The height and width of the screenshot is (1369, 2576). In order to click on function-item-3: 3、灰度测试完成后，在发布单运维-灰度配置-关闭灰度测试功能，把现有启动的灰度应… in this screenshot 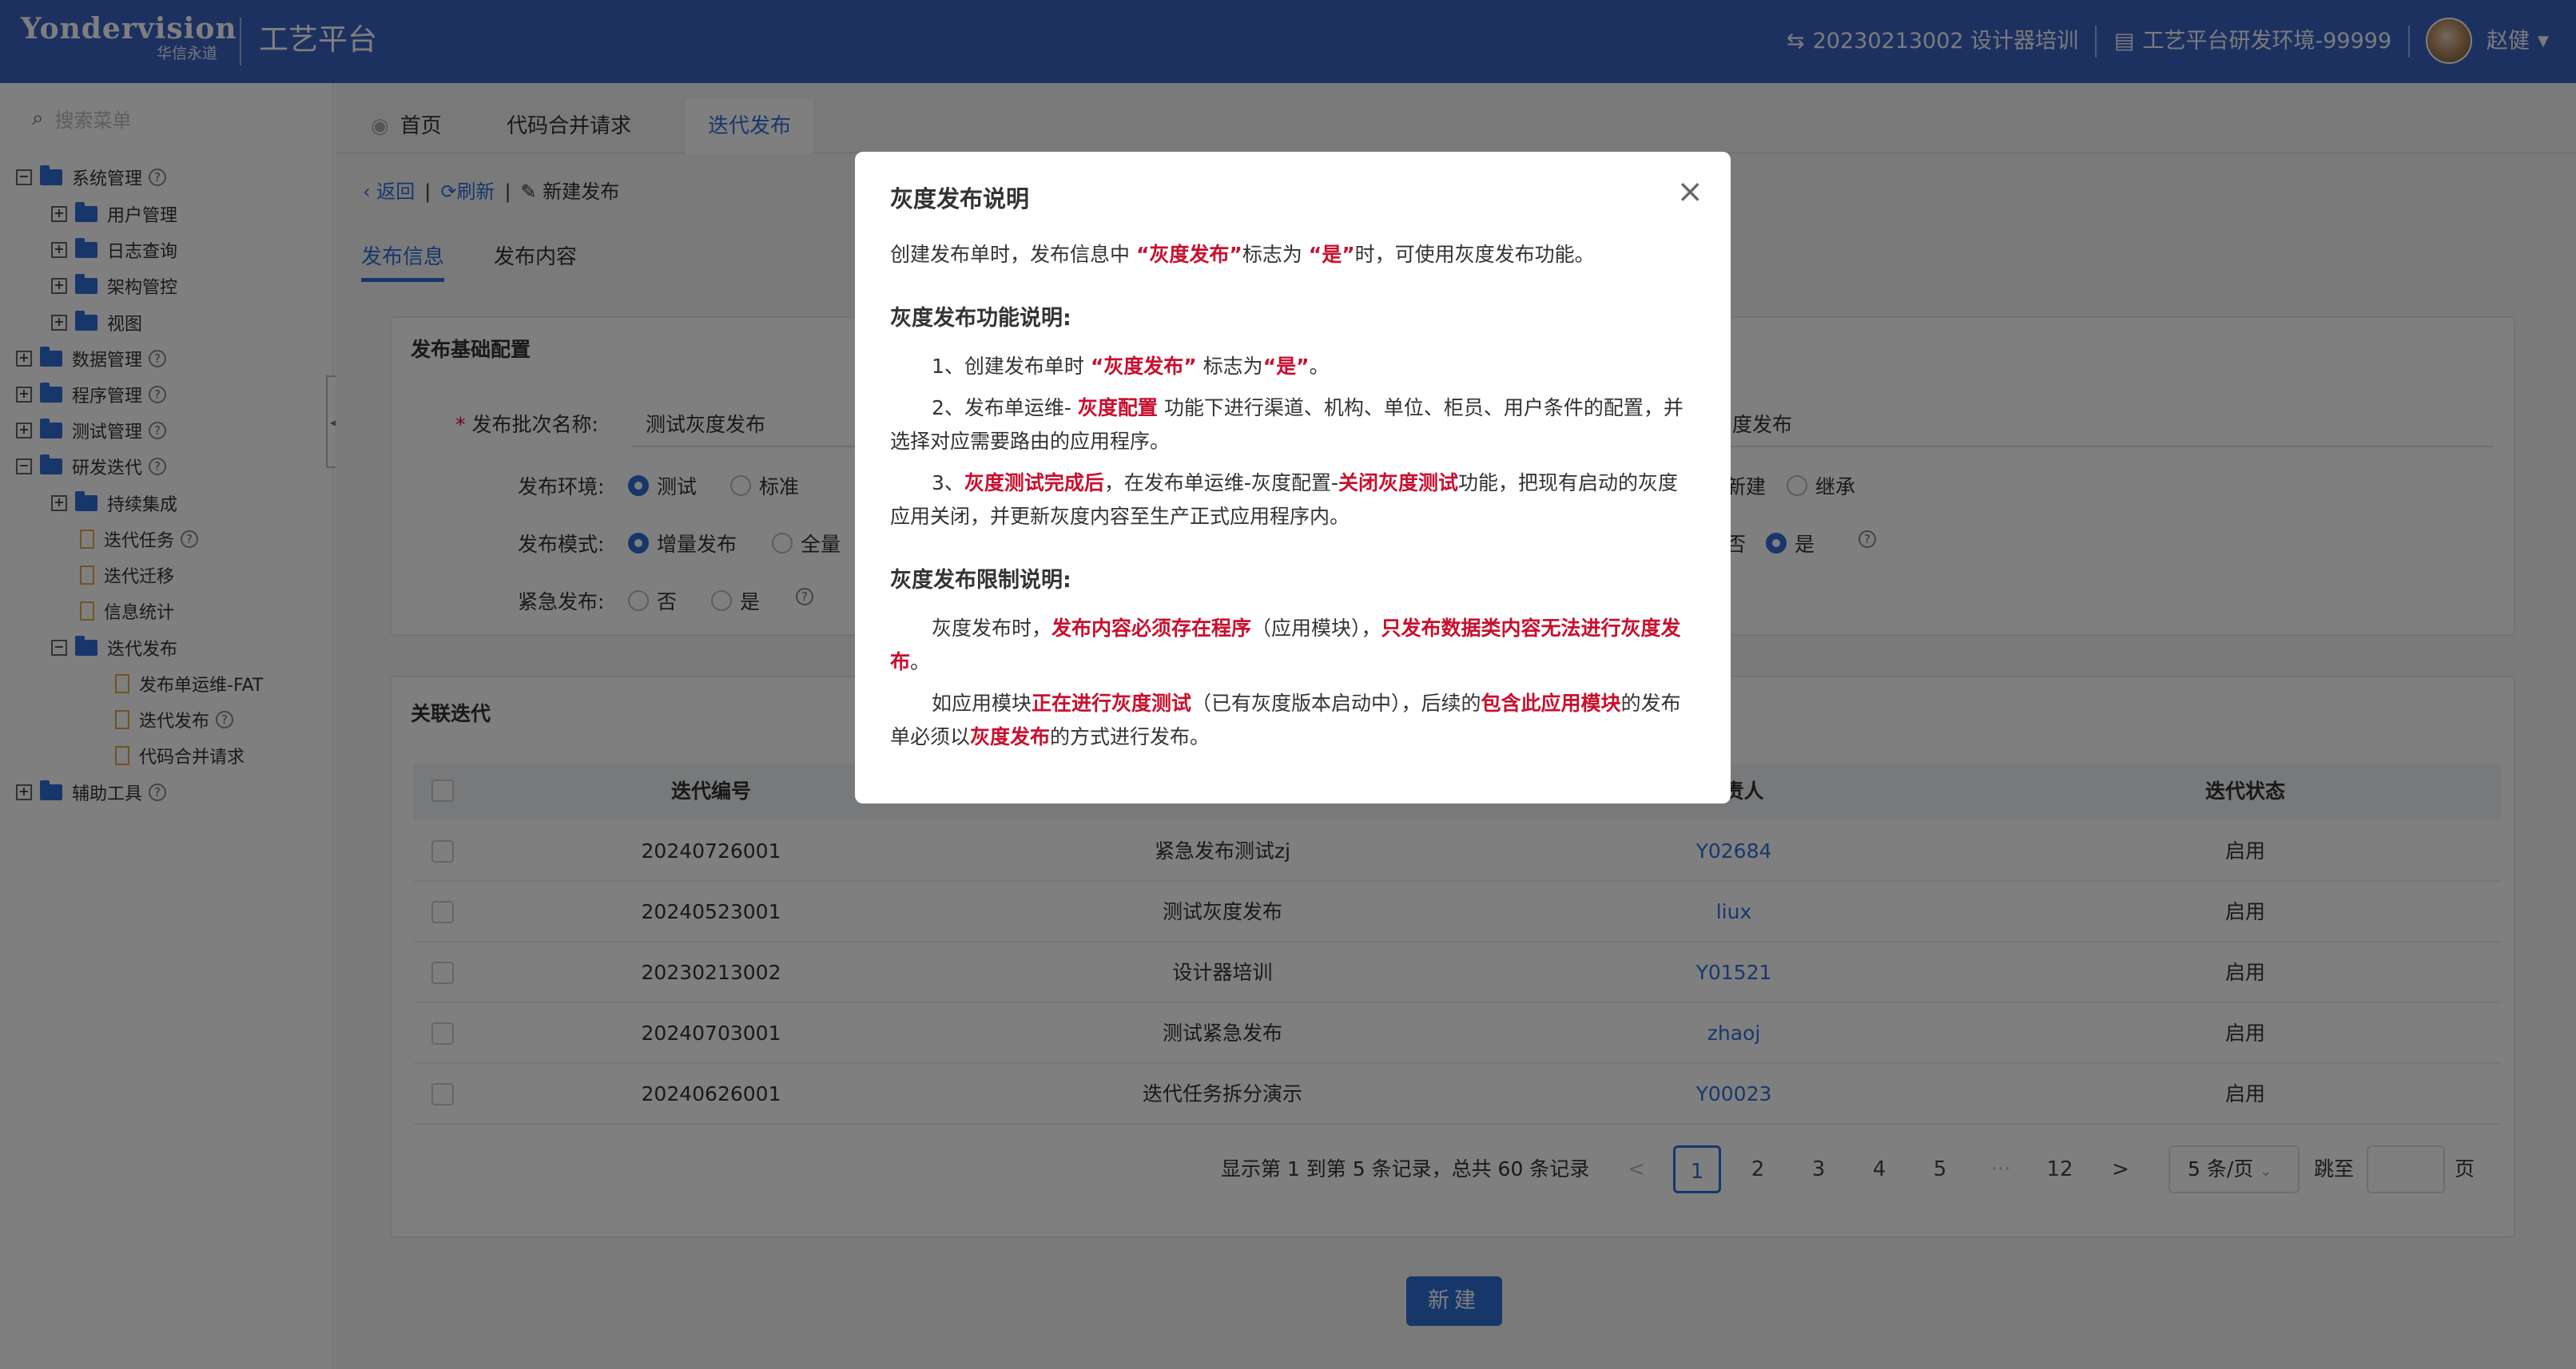, I will do `click(1284, 500)`.